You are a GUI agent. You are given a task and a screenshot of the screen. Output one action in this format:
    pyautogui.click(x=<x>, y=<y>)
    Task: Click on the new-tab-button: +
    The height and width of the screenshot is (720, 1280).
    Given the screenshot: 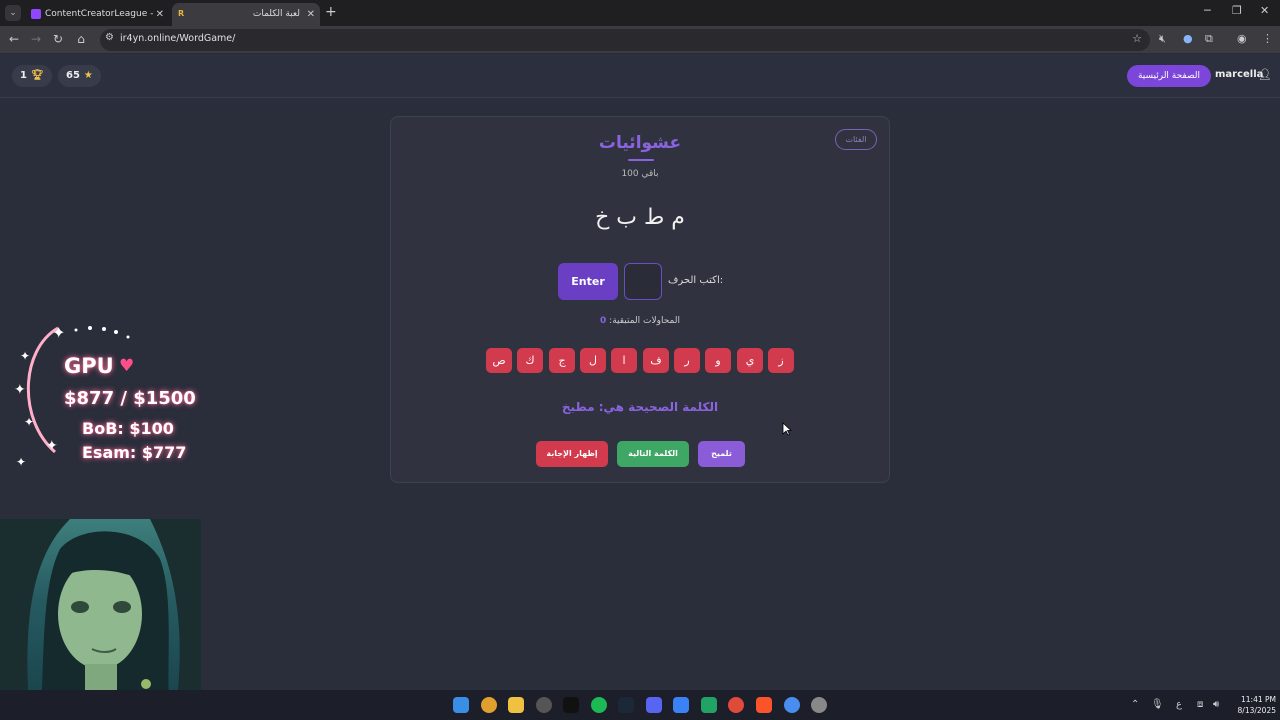 What is the action you would take?
    pyautogui.click(x=331, y=12)
    